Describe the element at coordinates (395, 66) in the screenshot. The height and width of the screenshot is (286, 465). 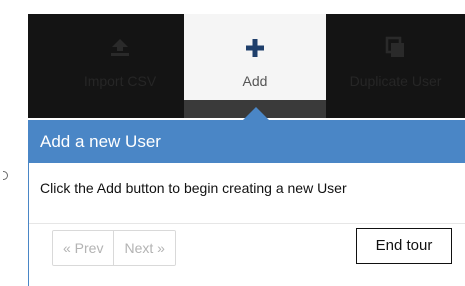
I see `duplicate-user-button: Duplicate User` at that location.